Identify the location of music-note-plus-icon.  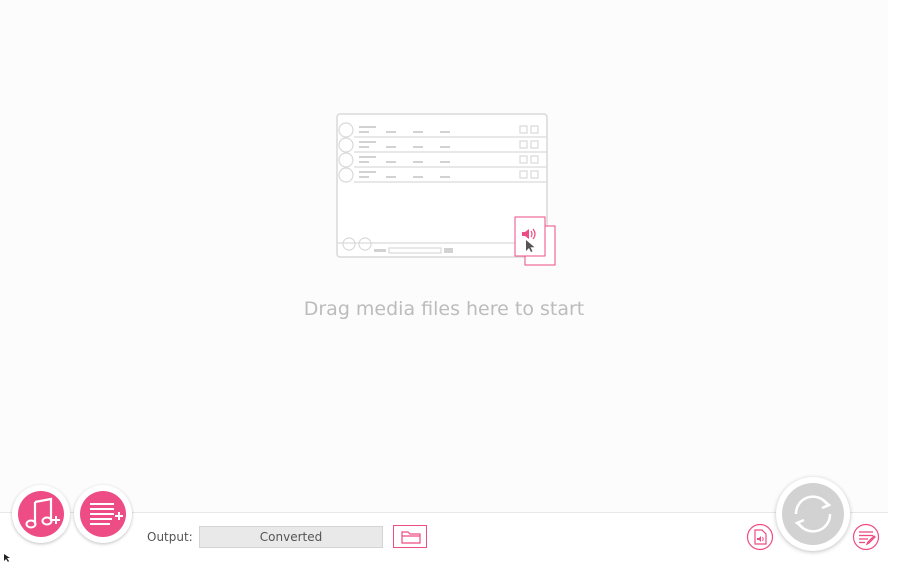
(42, 513).